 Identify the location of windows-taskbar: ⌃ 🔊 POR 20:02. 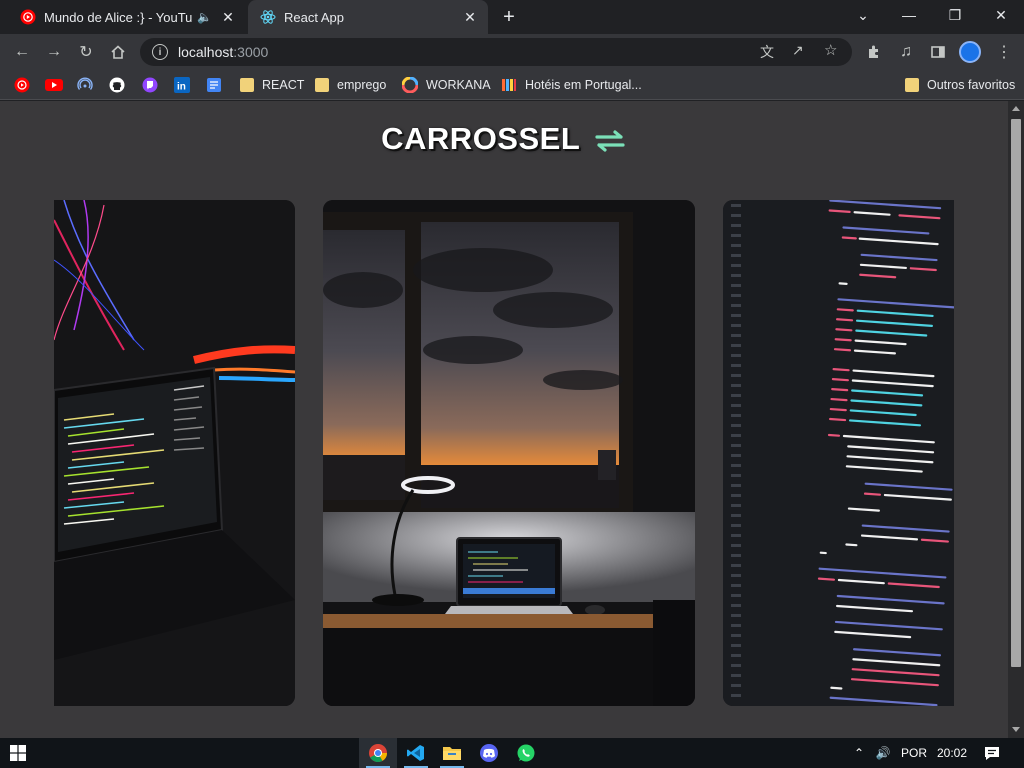
(512, 753).